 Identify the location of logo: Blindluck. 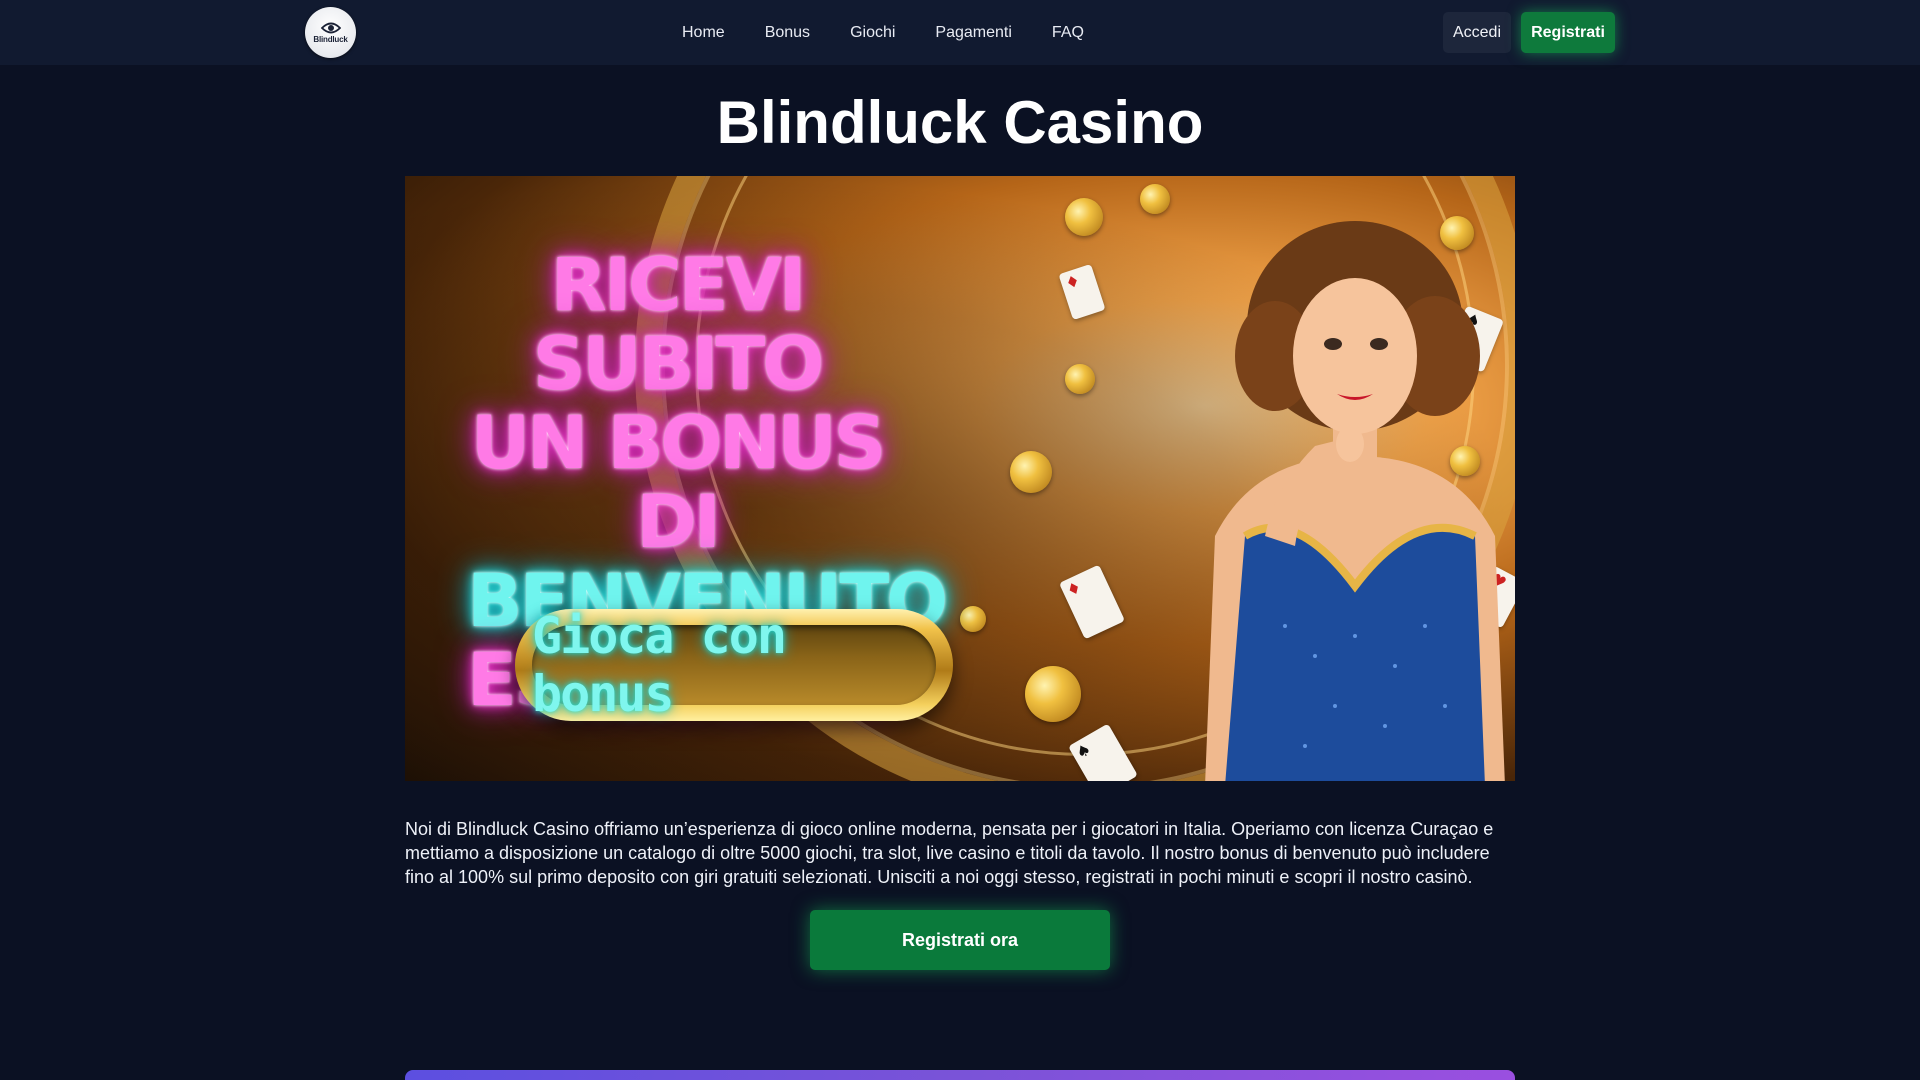
(330, 32).